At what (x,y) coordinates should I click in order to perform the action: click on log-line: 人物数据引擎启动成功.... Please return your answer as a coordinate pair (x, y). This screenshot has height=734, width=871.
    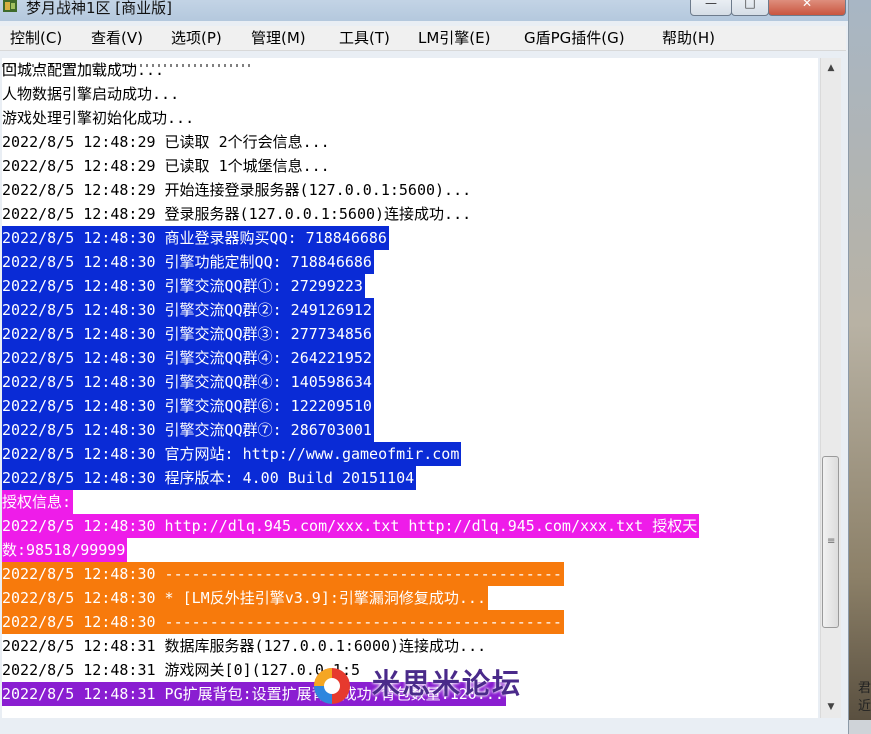
    Looking at the image, I should click on (91, 94).